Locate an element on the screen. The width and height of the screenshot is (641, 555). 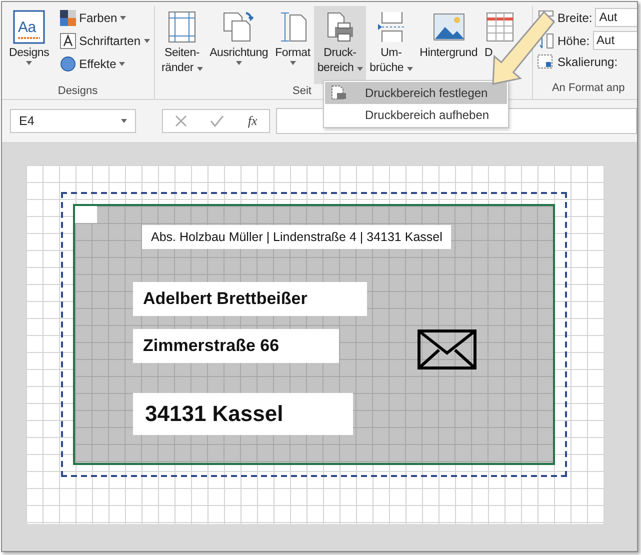
address-text: Abs. Holzbau Müller | Lindenstraße 4 | 34131 Kassel is located at coordinates (297, 237).